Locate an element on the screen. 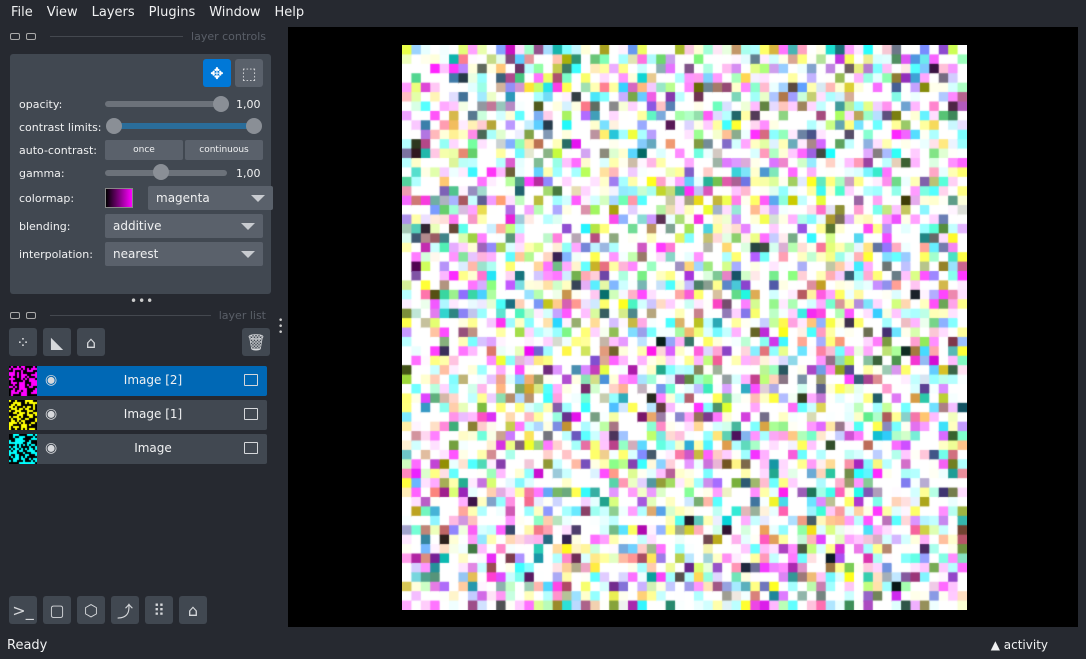 The width and height of the screenshot is (1086, 659). layer-item: ◉ Image [1] is located at coordinates (138, 415).